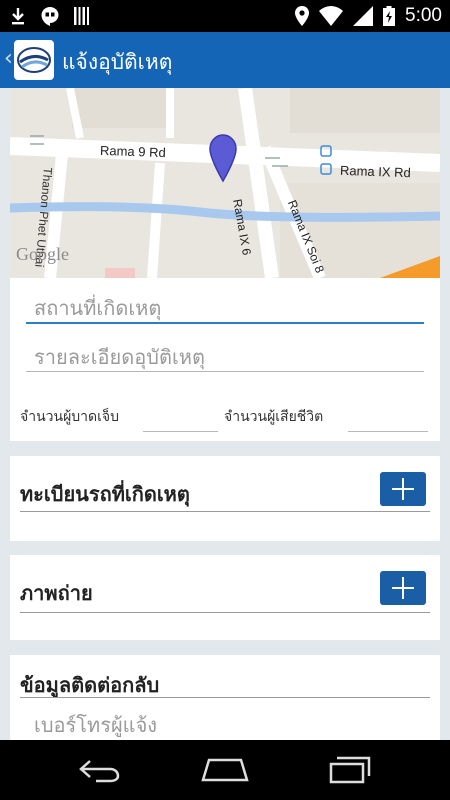 The width and height of the screenshot is (450, 800). Describe the element at coordinates (274, 417) in the screenshot. I see `death-count-label: จำนวนผู้เสียชีวิต` at that location.